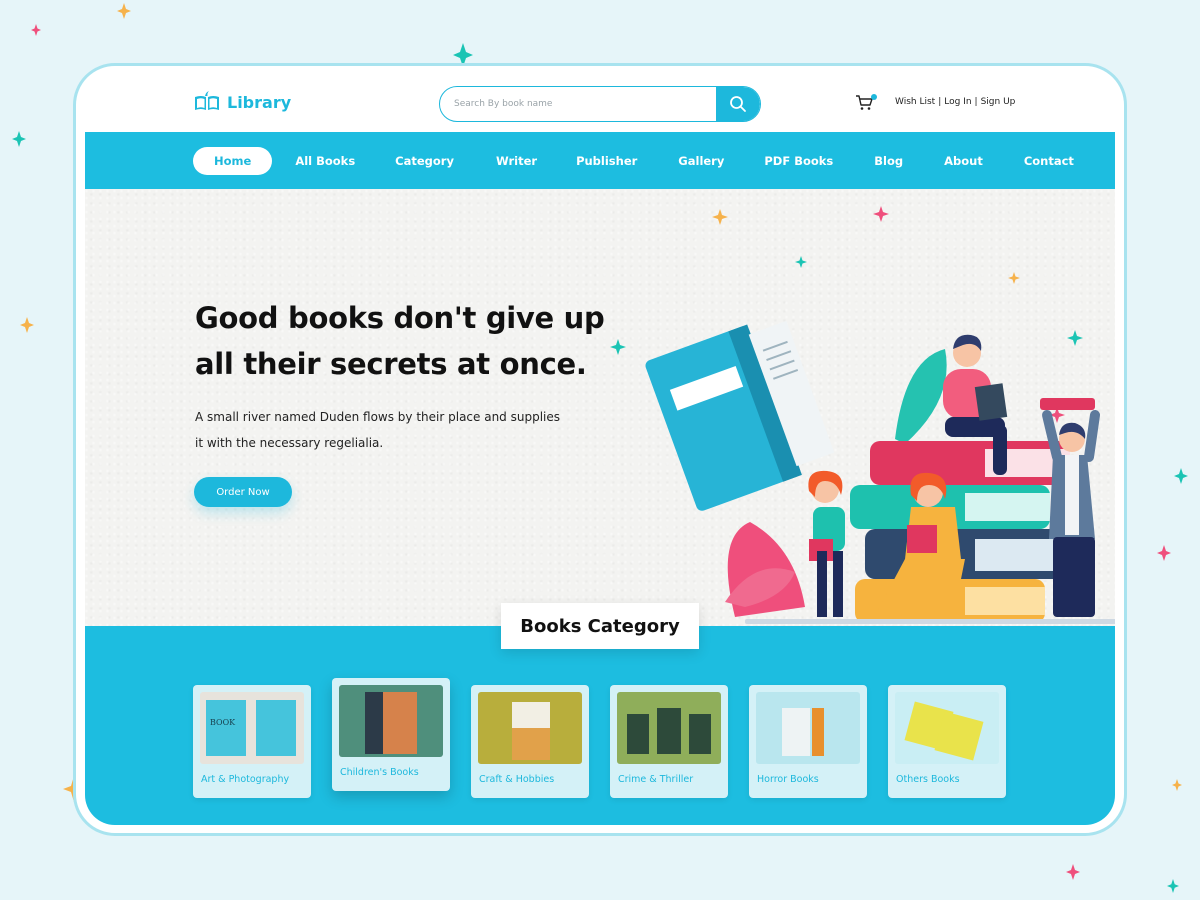 The height and width of the screenshot is (900, 1200). I want to click on cart-badge, so click(874, 97).